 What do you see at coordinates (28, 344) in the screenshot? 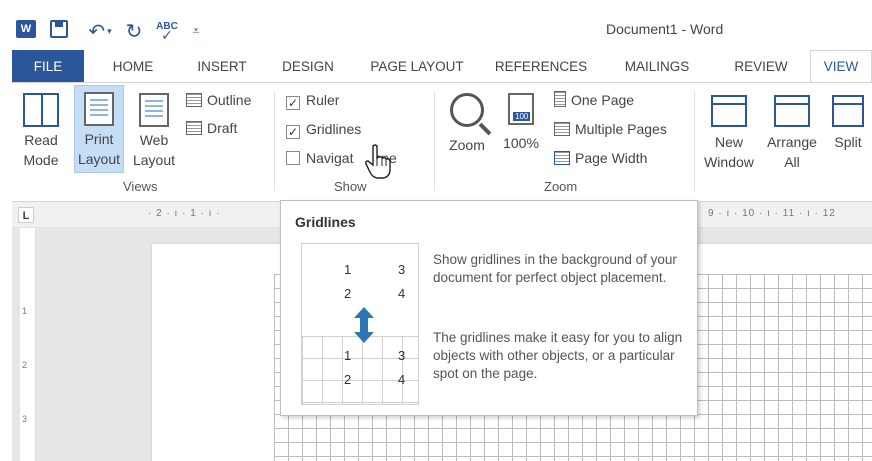
I see `vertical-ruler: 1 2 3` at bounding box center [28, 344].